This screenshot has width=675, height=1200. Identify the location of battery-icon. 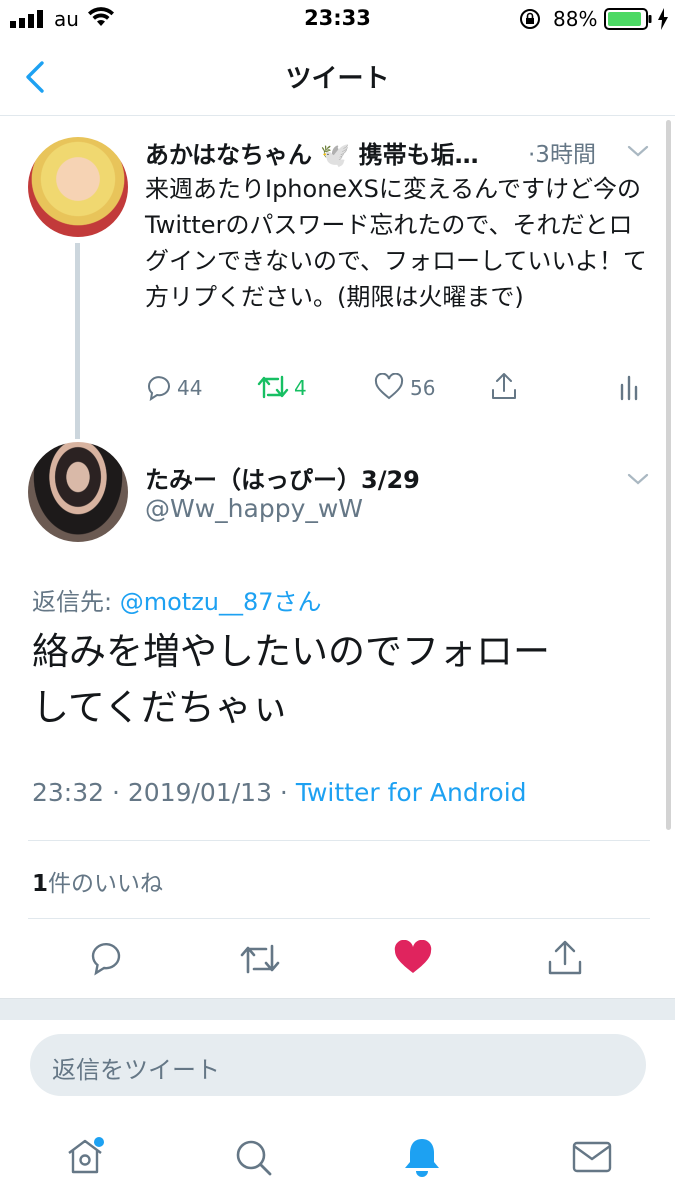
(628, 19).